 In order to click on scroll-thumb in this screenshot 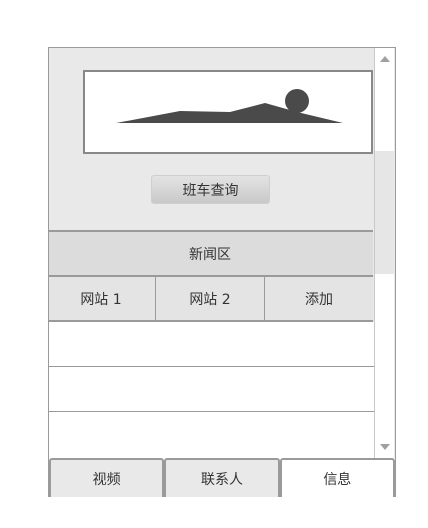, I will do `click(384, 212)`.